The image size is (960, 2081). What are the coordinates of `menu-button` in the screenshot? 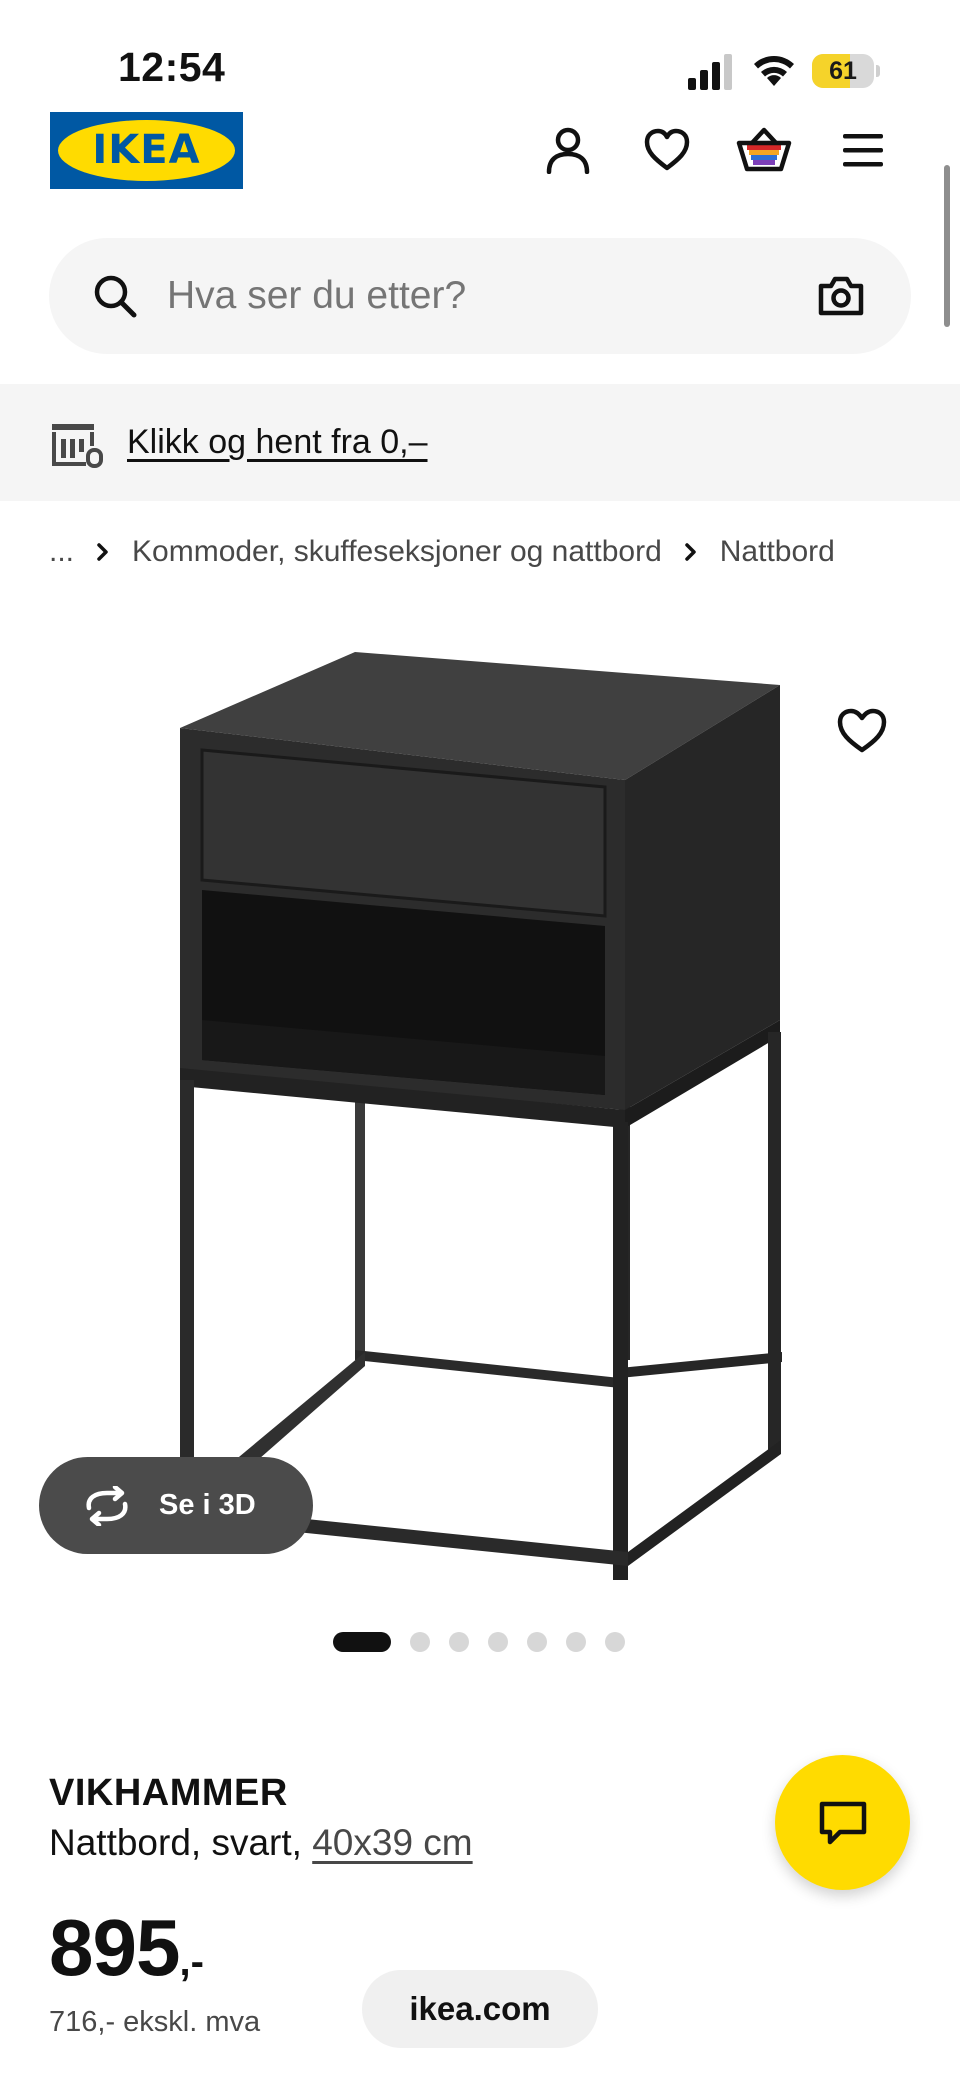 It's located at (863, 150).